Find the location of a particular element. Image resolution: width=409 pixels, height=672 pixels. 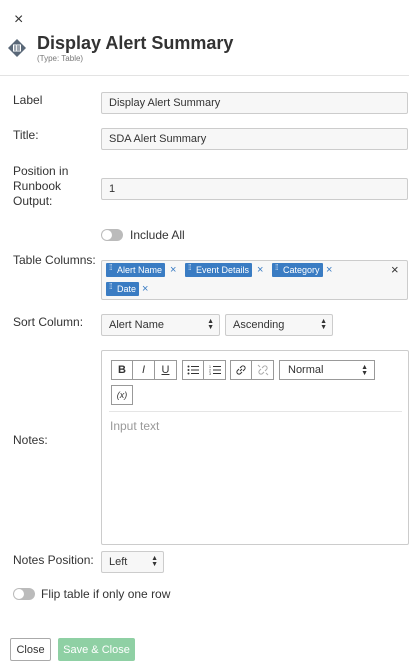

position-input: 1 is located at coordinates (254, 189).